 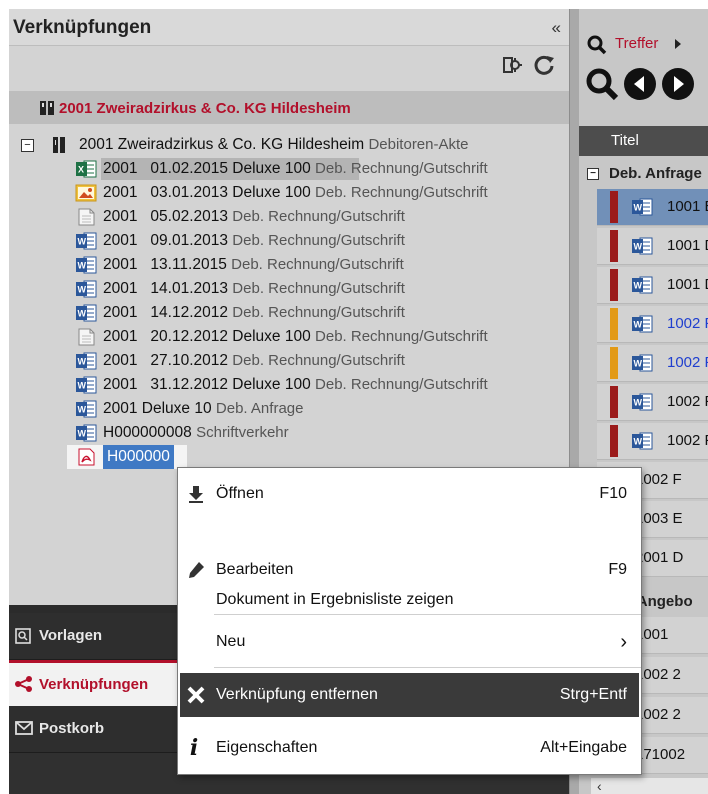 What do you see at coordinates (289, 67) in the screenshot?
I see `panel-toolbar` at bounding box center [289, 67].